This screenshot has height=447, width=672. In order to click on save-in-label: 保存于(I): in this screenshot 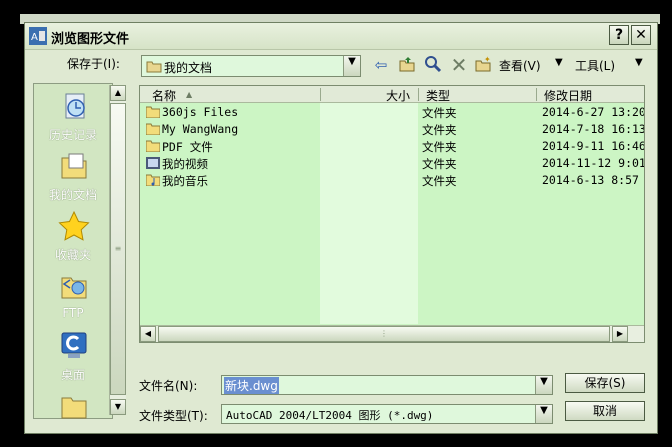, I will do `click(93, 64)`.